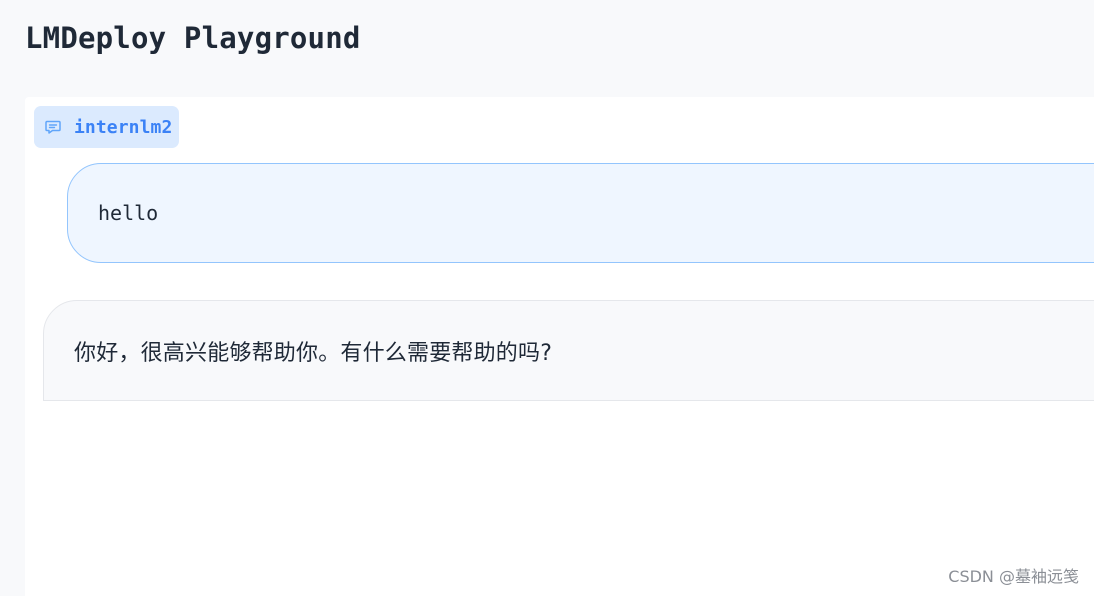 The image size is (1094, 596). Describe the element at coordinates (193, 38) in the screenshot. I see `page-title: LMDeploy Playground` at that location.